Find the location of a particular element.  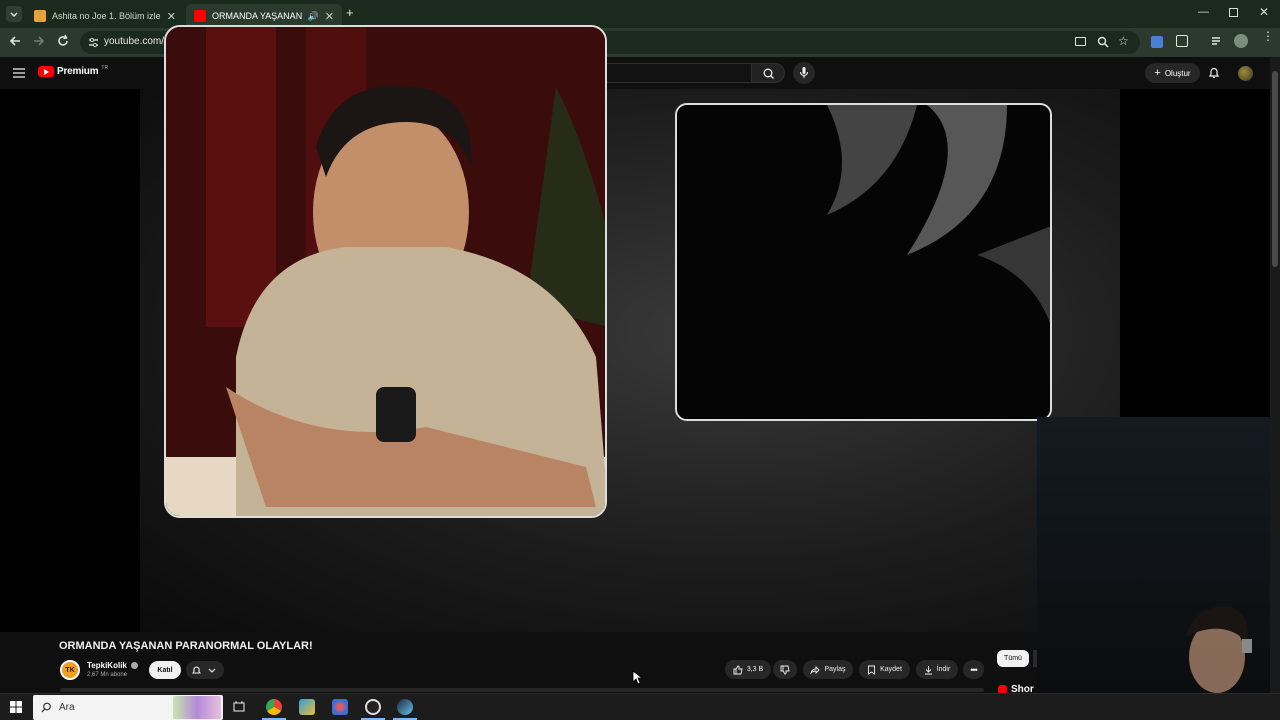

subscribe-notification-button is located at coordinates (205, 670).